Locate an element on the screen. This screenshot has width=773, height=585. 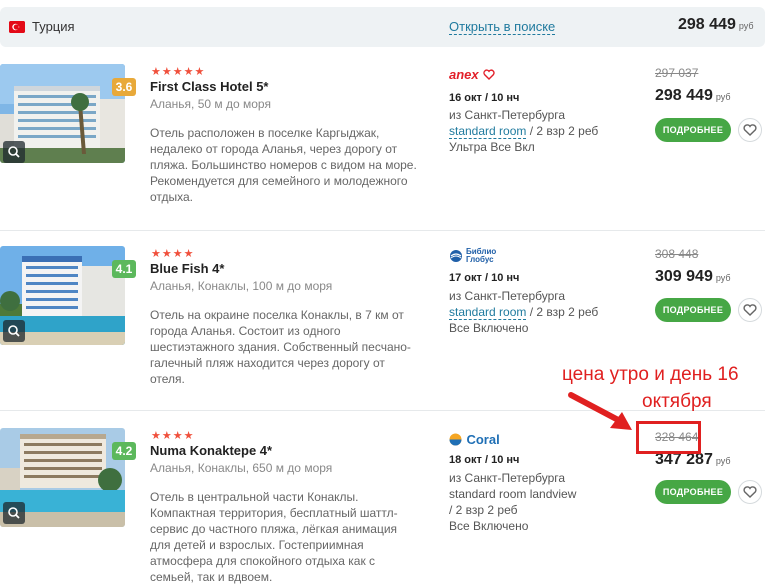
room-type: standard room landview is located at coordinates (513, 494).